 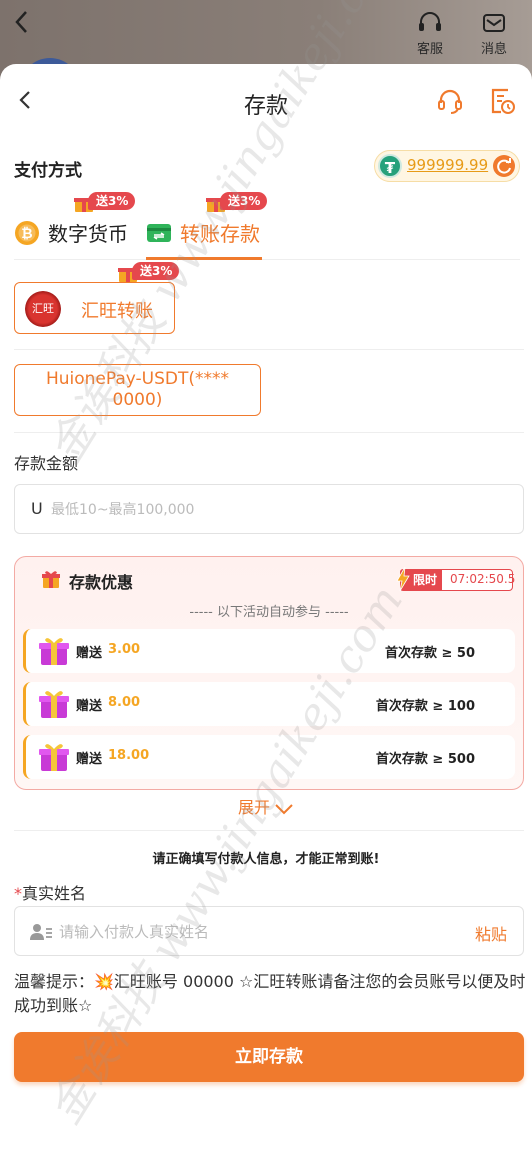 I want to click on user-card-icon, so click(x=41, y=932).